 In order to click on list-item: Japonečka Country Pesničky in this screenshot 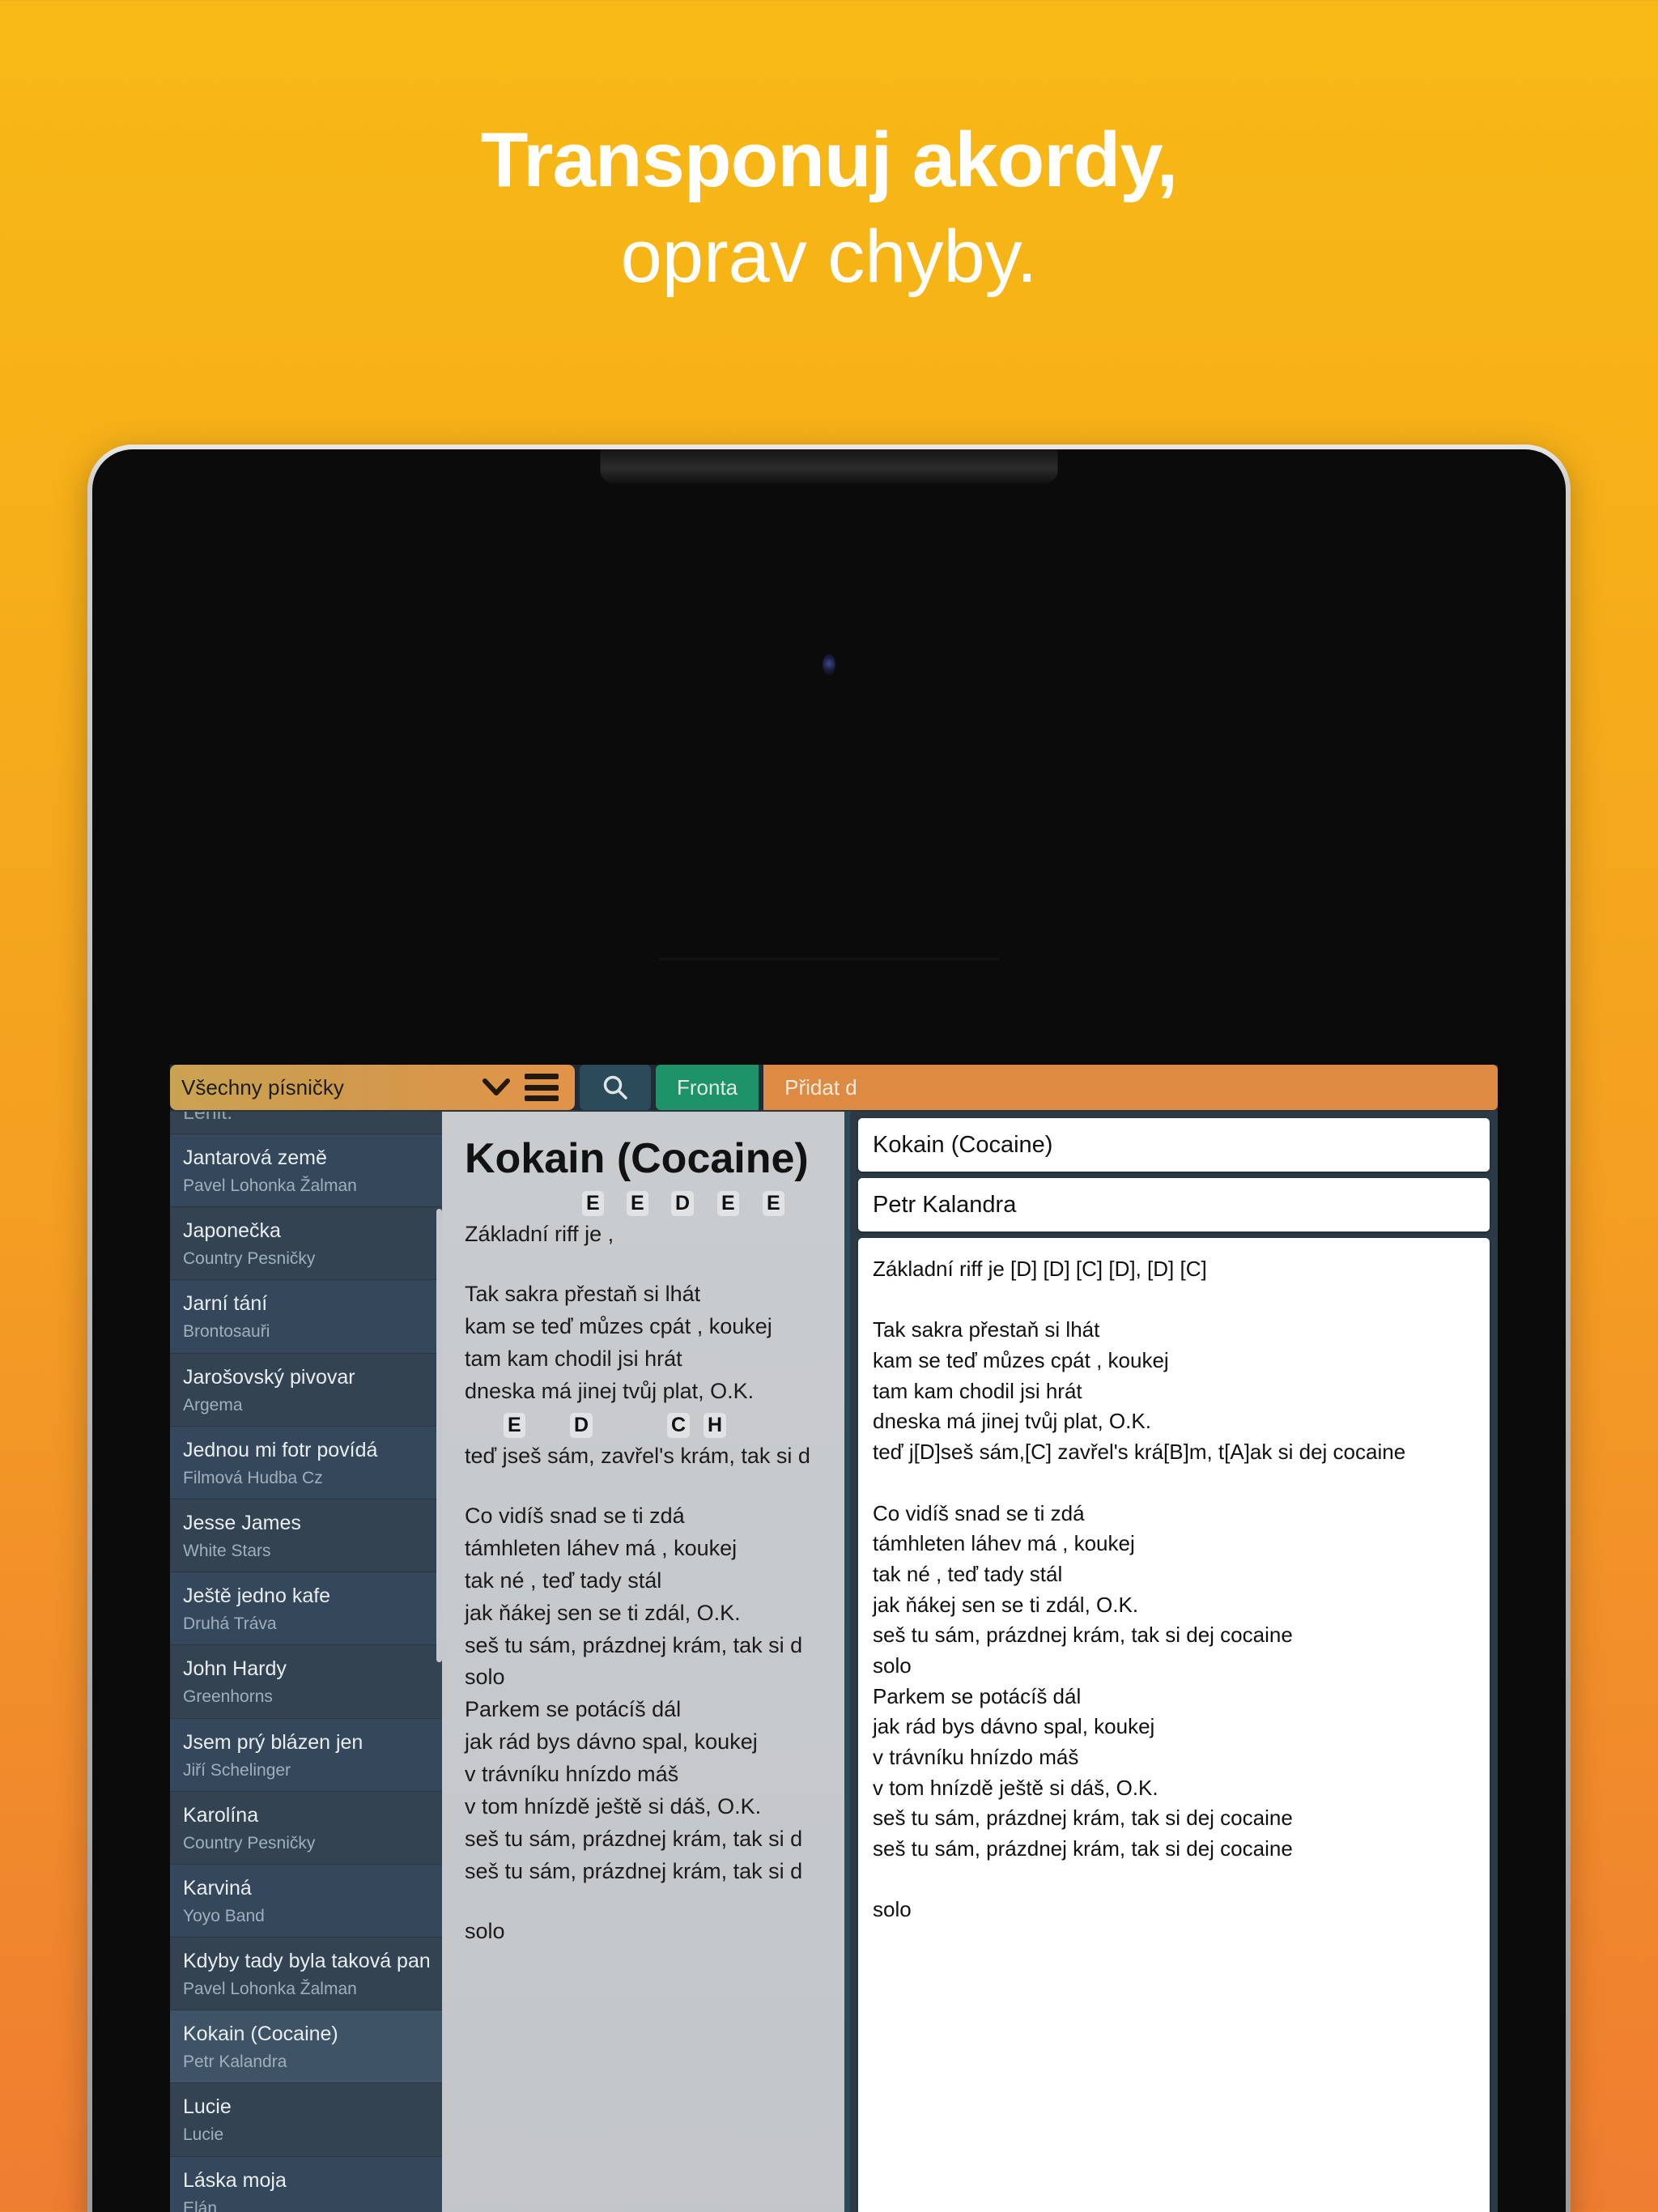, I will do `click(306, 1244)`.